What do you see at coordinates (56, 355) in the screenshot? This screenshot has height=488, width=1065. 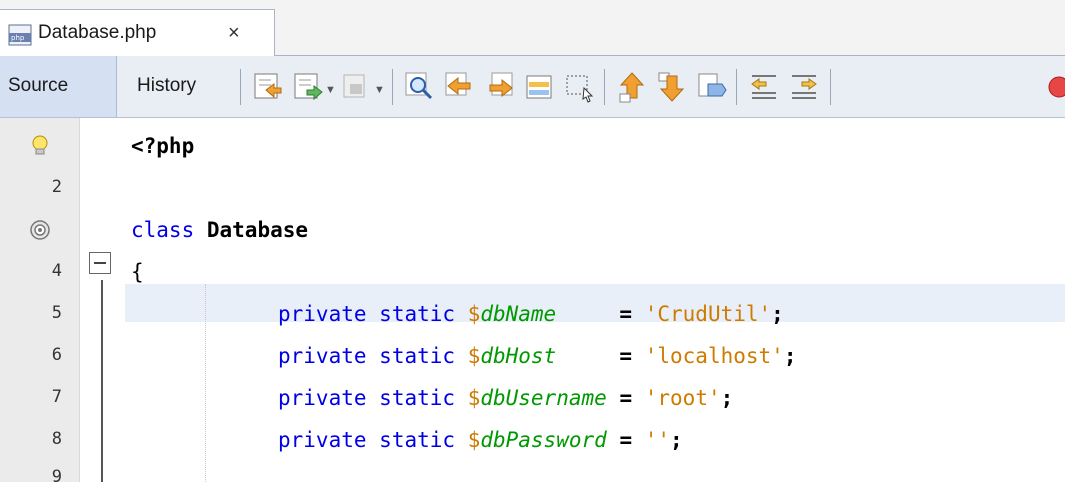 I see `line-number: 6` at bounding box center [56, 355].